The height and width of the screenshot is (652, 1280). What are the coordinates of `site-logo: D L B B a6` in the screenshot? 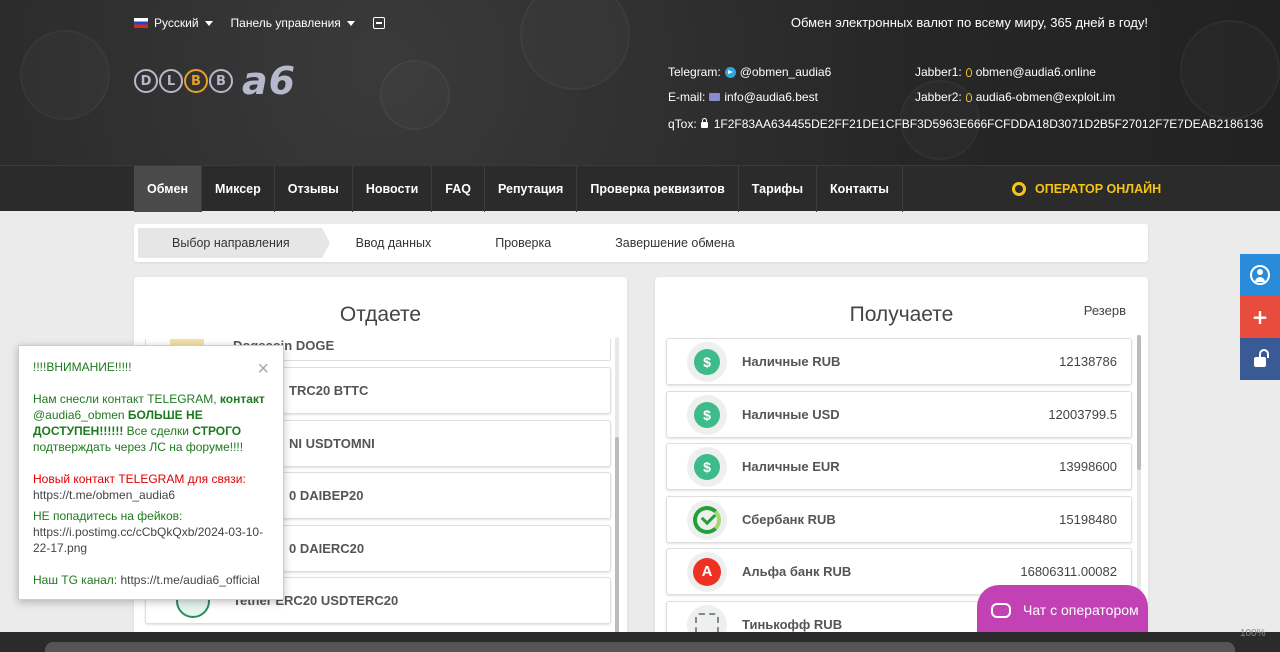 It's located at (215, 81).